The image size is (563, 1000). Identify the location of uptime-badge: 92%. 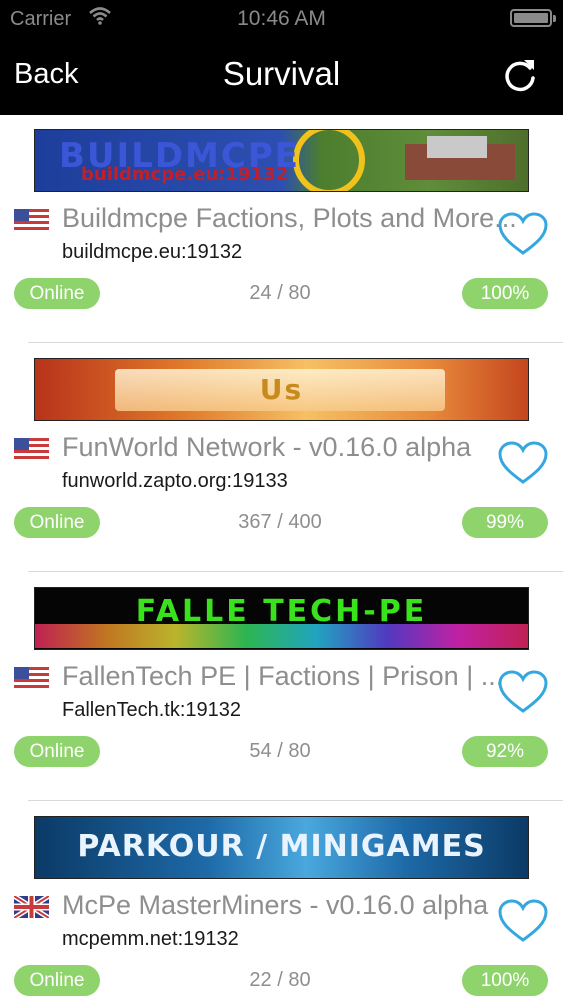
(505, 751).